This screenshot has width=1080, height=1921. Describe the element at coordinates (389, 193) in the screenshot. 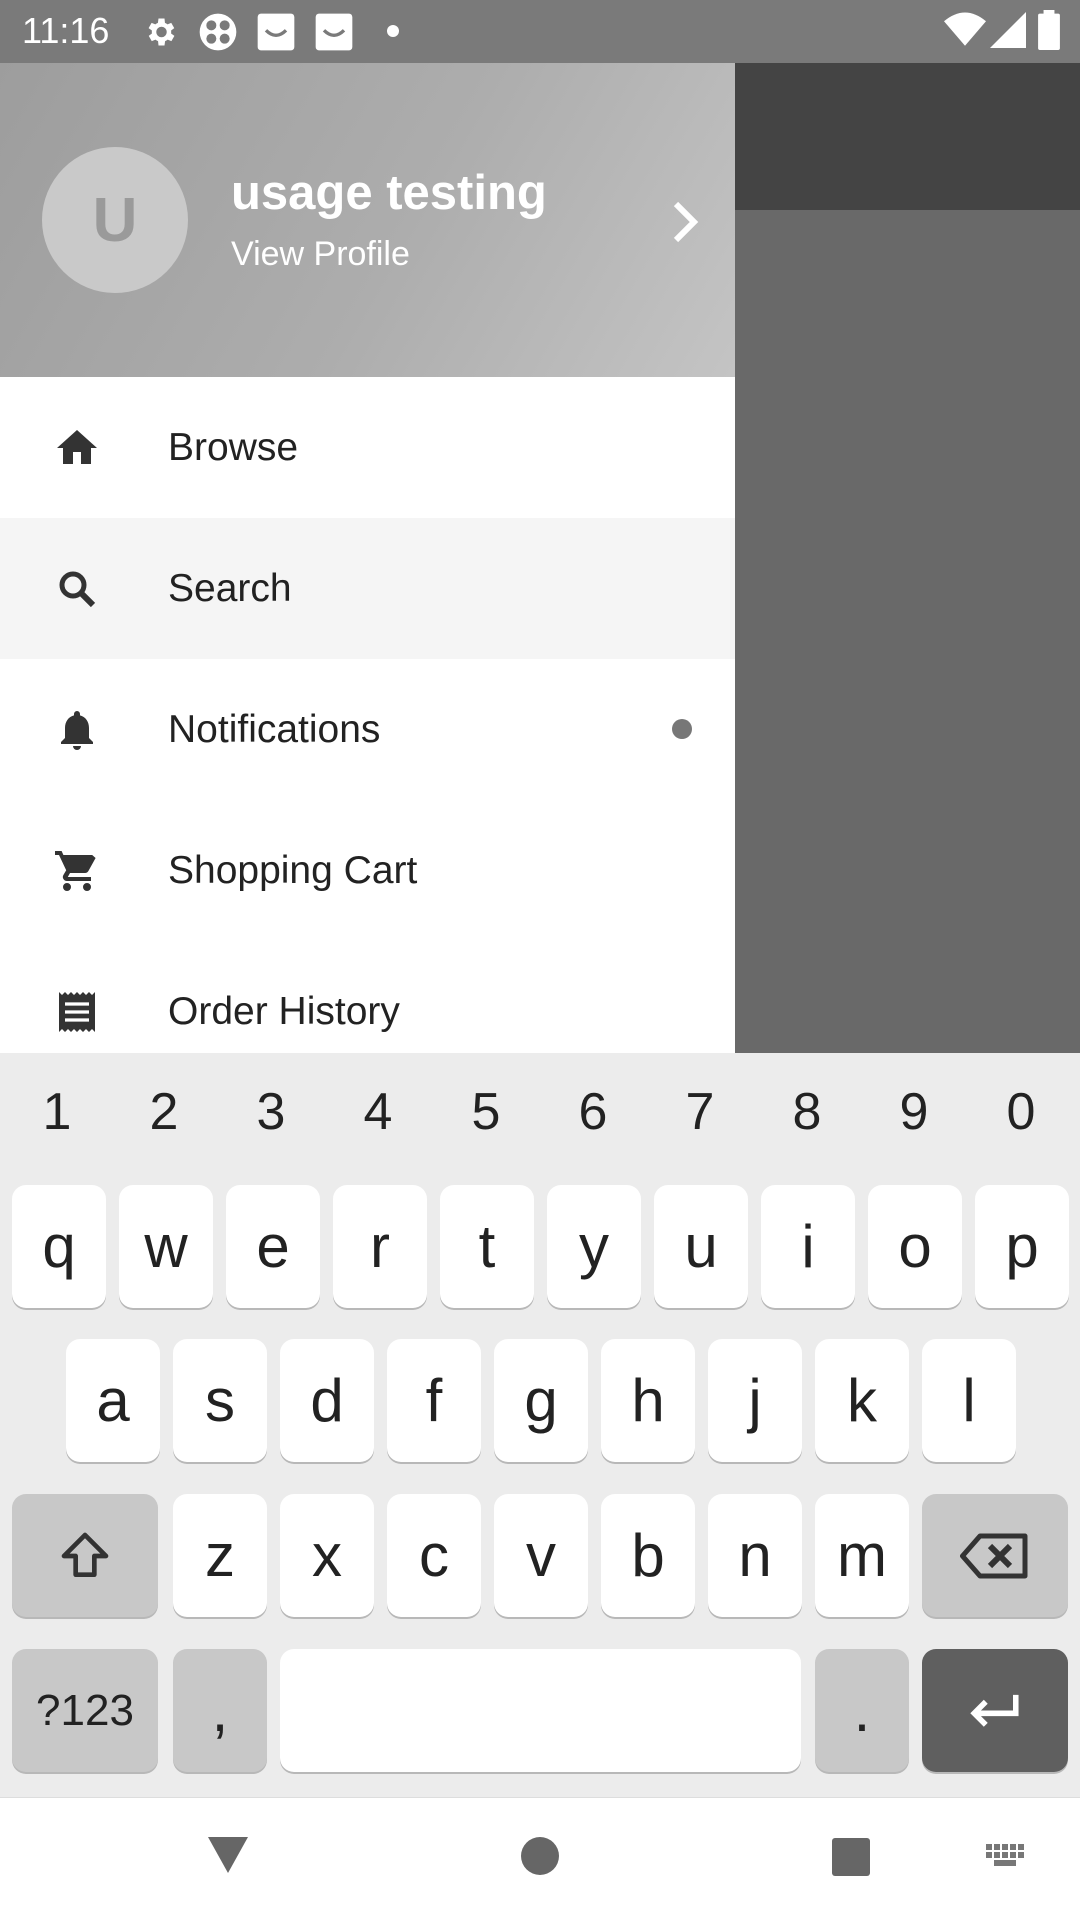

I see `user-name: usage testing` at that location.